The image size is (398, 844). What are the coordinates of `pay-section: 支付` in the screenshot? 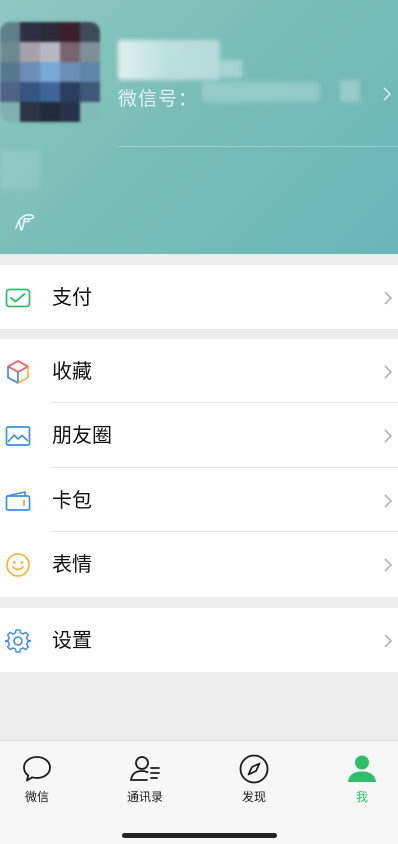 It's located at (199, 297).